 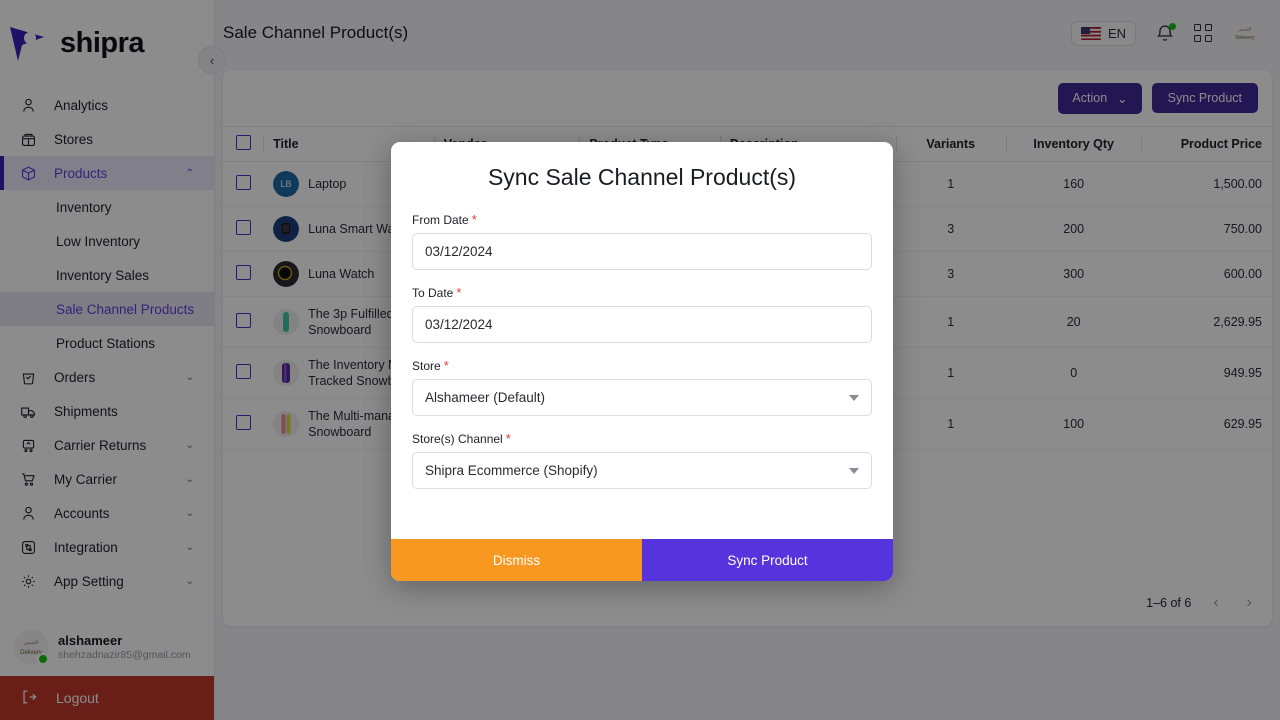 What do you see at coordinates (433, 293) in the screenshot?
I see `to-date-label: To Date` at bounding box center [433, 293].